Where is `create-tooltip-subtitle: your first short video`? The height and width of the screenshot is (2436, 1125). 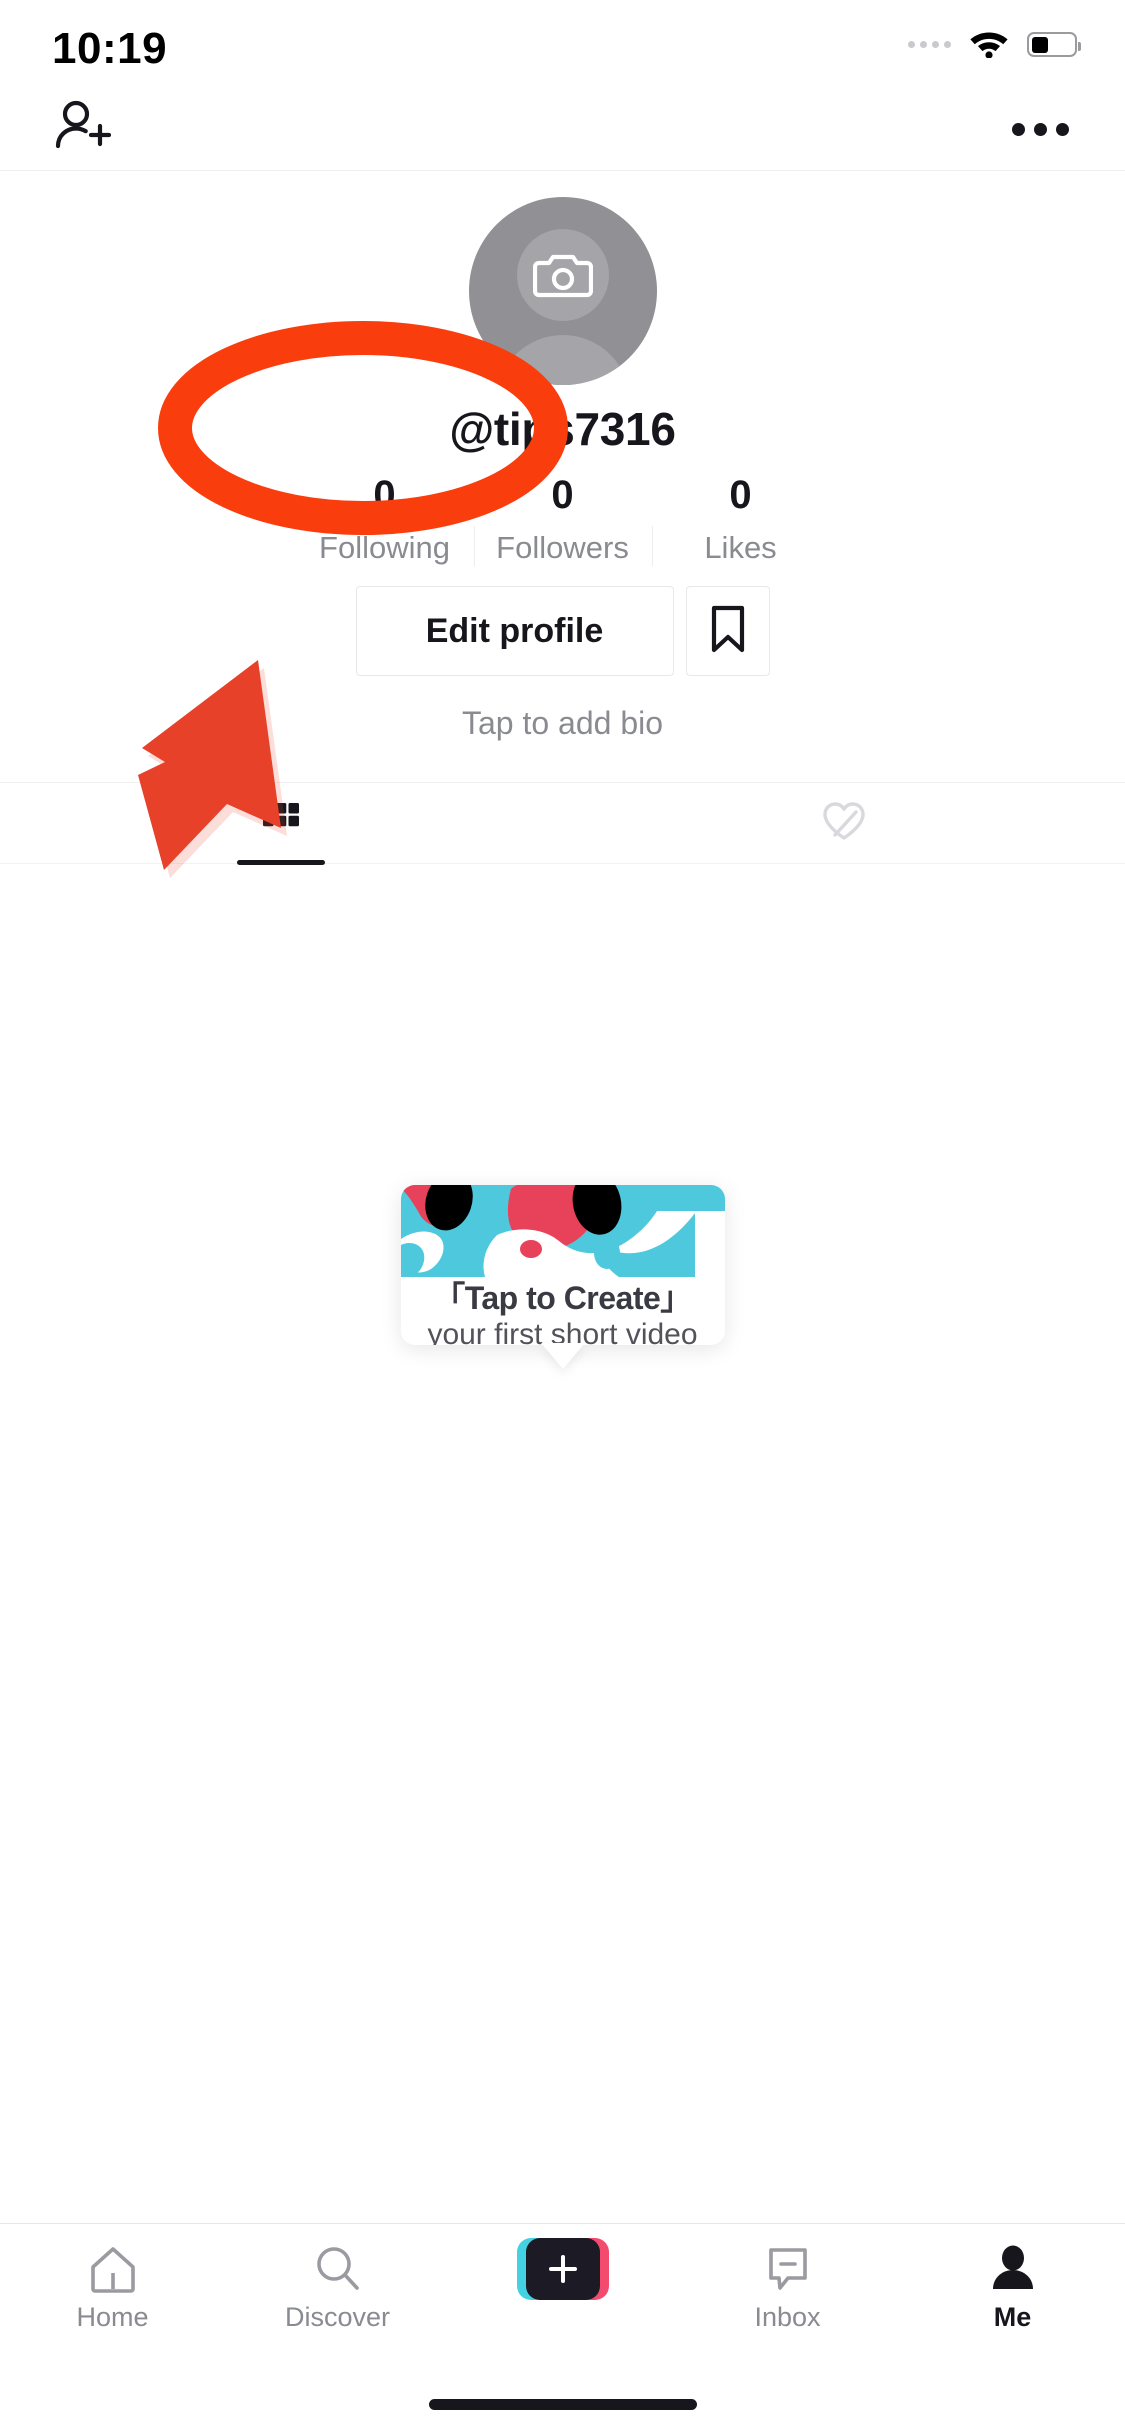 create-tooltip-subtitle: your first short video is located at coordinates (562, 1331).